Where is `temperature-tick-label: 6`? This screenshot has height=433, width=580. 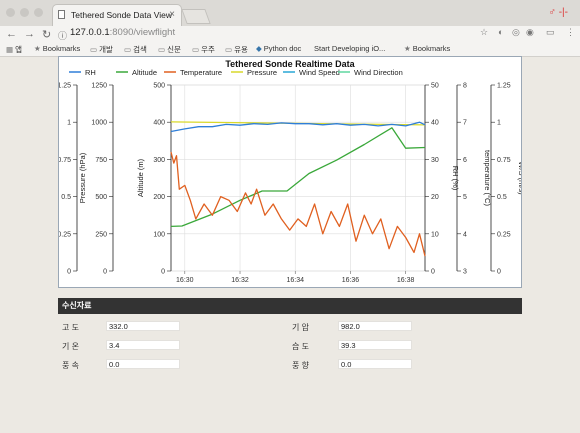
temperature-tick-label: 6 is located at coordinates (465, 160).